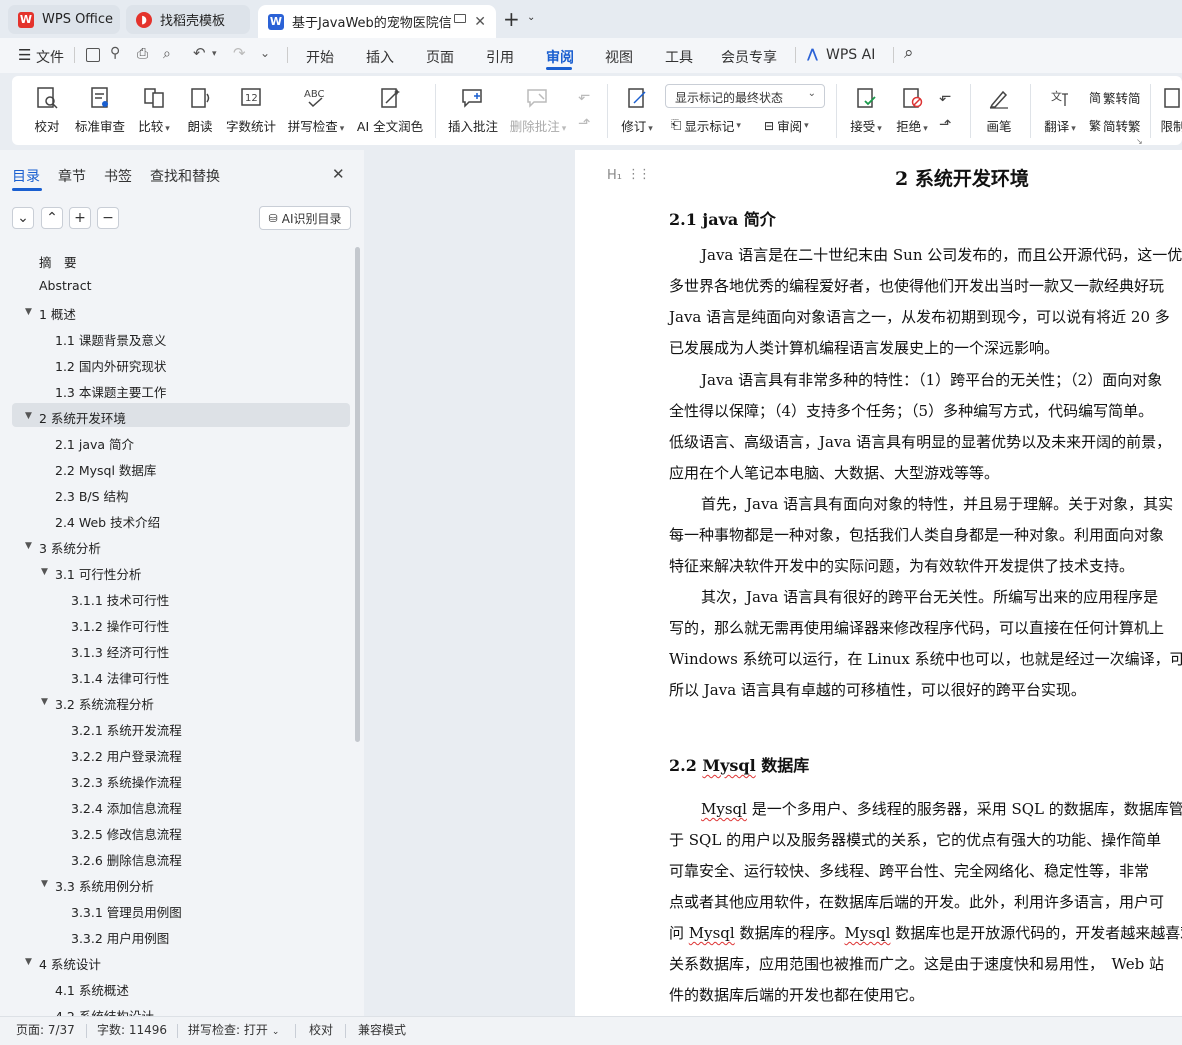 The image size is (1182, 1045). I want to click on toc-item: 3.2.3 系统操作流程, so click(126, 781).